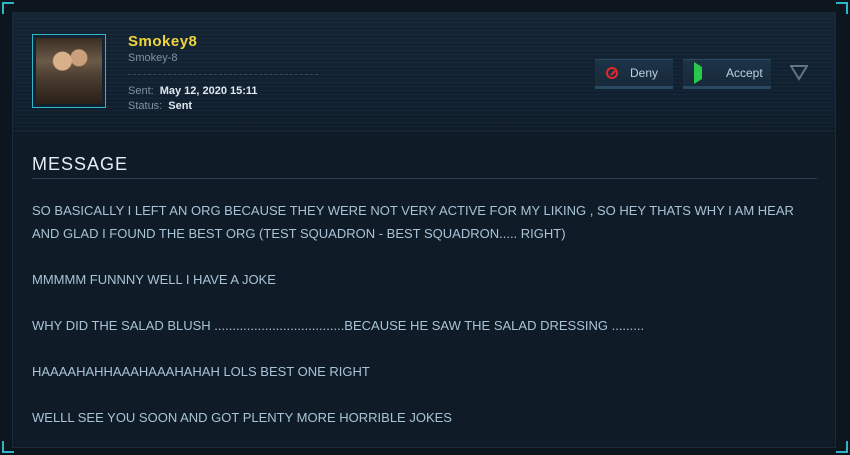  What do you see at coordinates (141, 91) in the screenshot?
I see `sent-label: Sent:` at bounding box center [141, 91].